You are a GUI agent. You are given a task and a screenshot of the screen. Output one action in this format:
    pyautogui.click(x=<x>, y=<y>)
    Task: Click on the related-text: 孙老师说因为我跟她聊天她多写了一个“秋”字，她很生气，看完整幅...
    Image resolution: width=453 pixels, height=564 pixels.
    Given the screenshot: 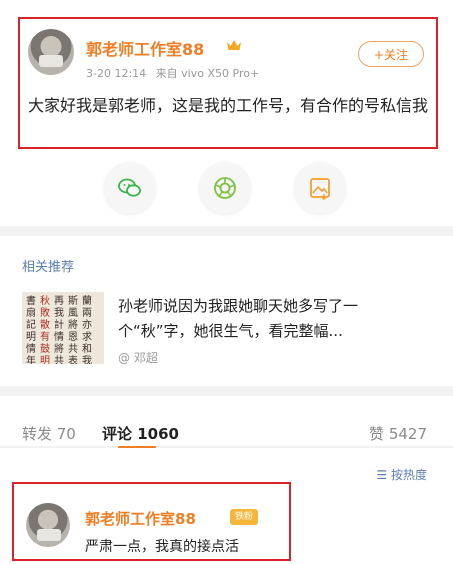 What is the action you would take?
    pyautogui.click(x=273, y=319)
    